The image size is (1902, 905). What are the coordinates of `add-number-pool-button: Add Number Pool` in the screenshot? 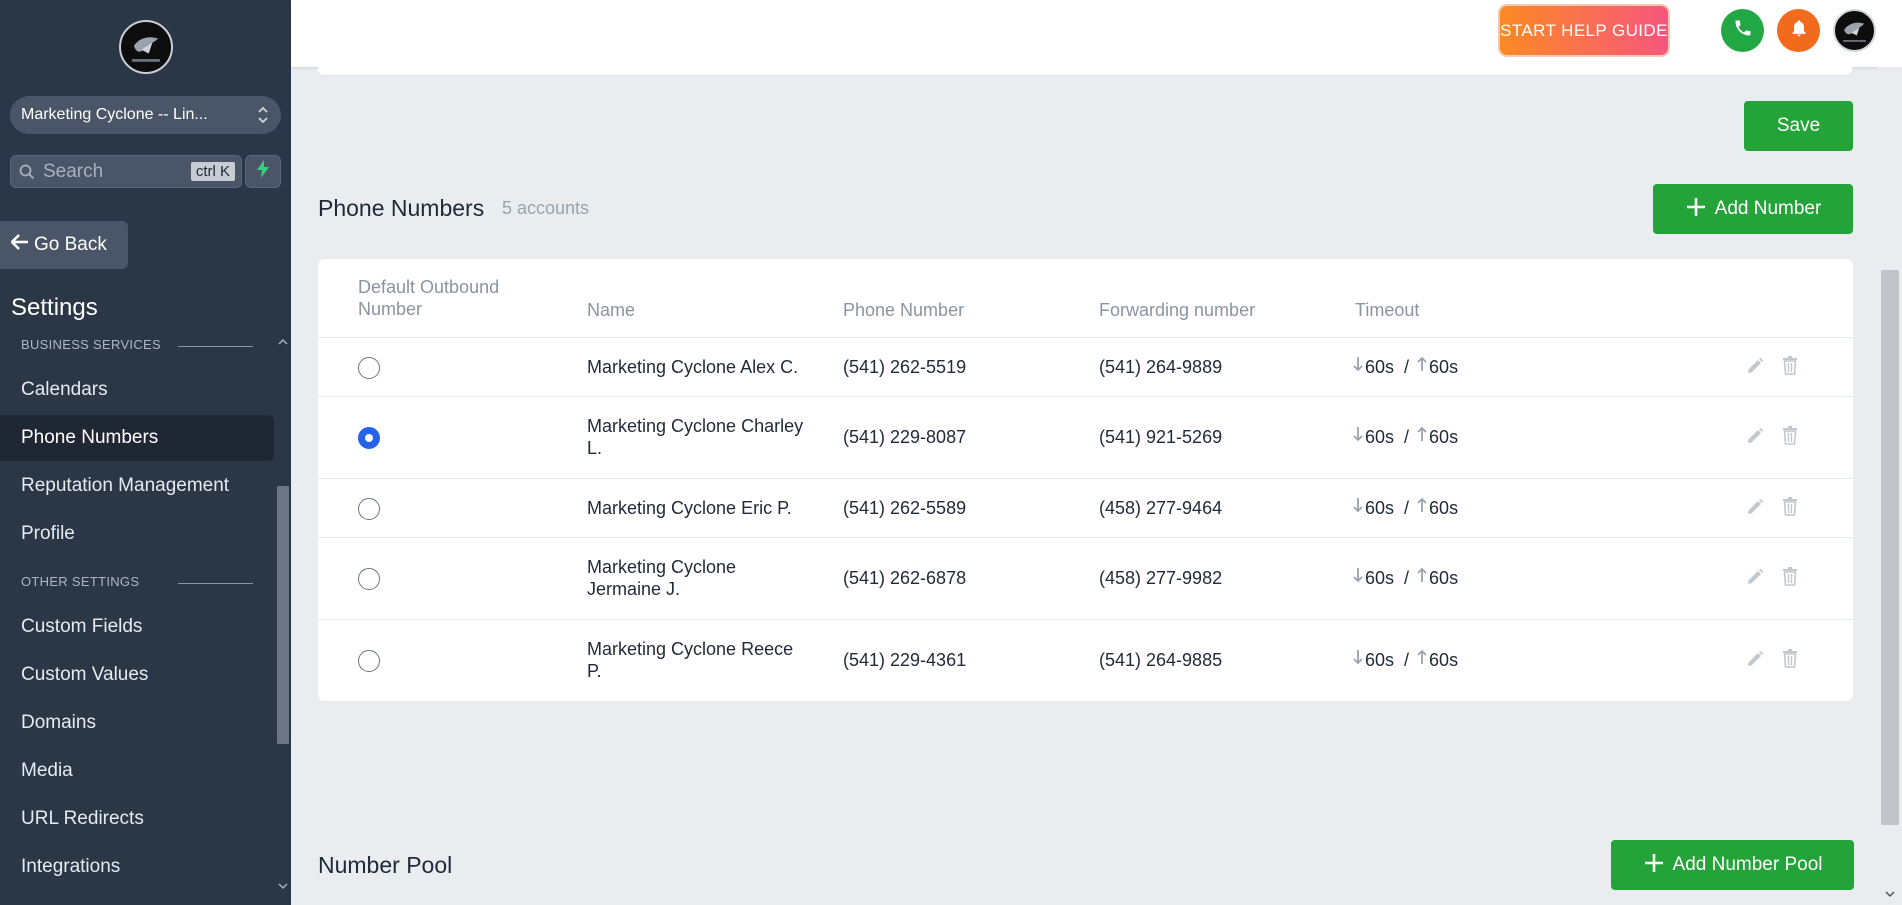 It's located at (1732, 865).